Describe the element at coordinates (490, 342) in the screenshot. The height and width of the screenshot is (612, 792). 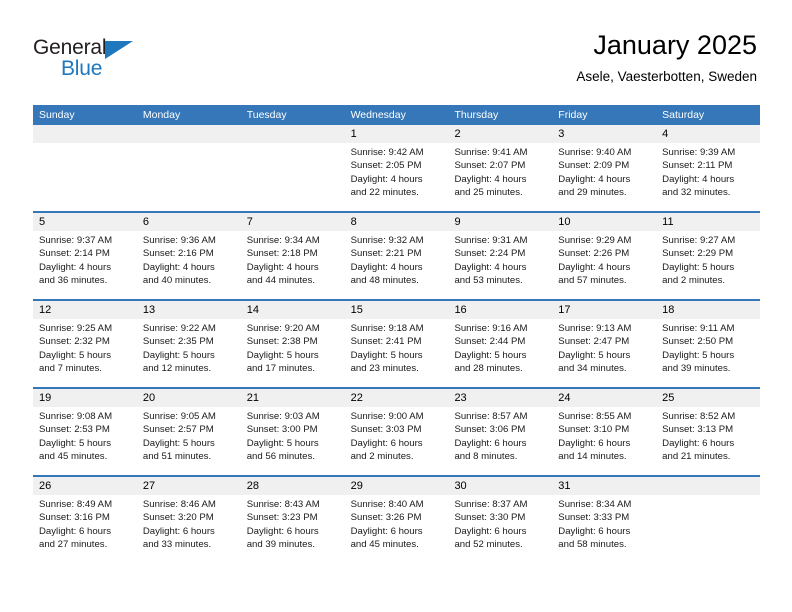
I see `day-detail-line: Sunset: 2:44 PM` at that location.